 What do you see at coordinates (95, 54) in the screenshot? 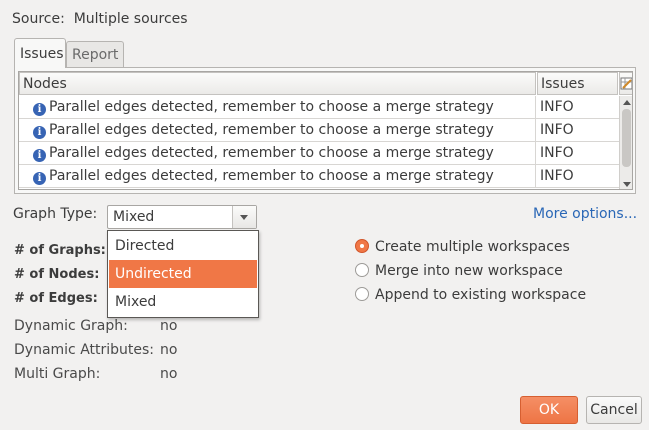
I see `tab-report: Report` at bounding box center [95, 54].